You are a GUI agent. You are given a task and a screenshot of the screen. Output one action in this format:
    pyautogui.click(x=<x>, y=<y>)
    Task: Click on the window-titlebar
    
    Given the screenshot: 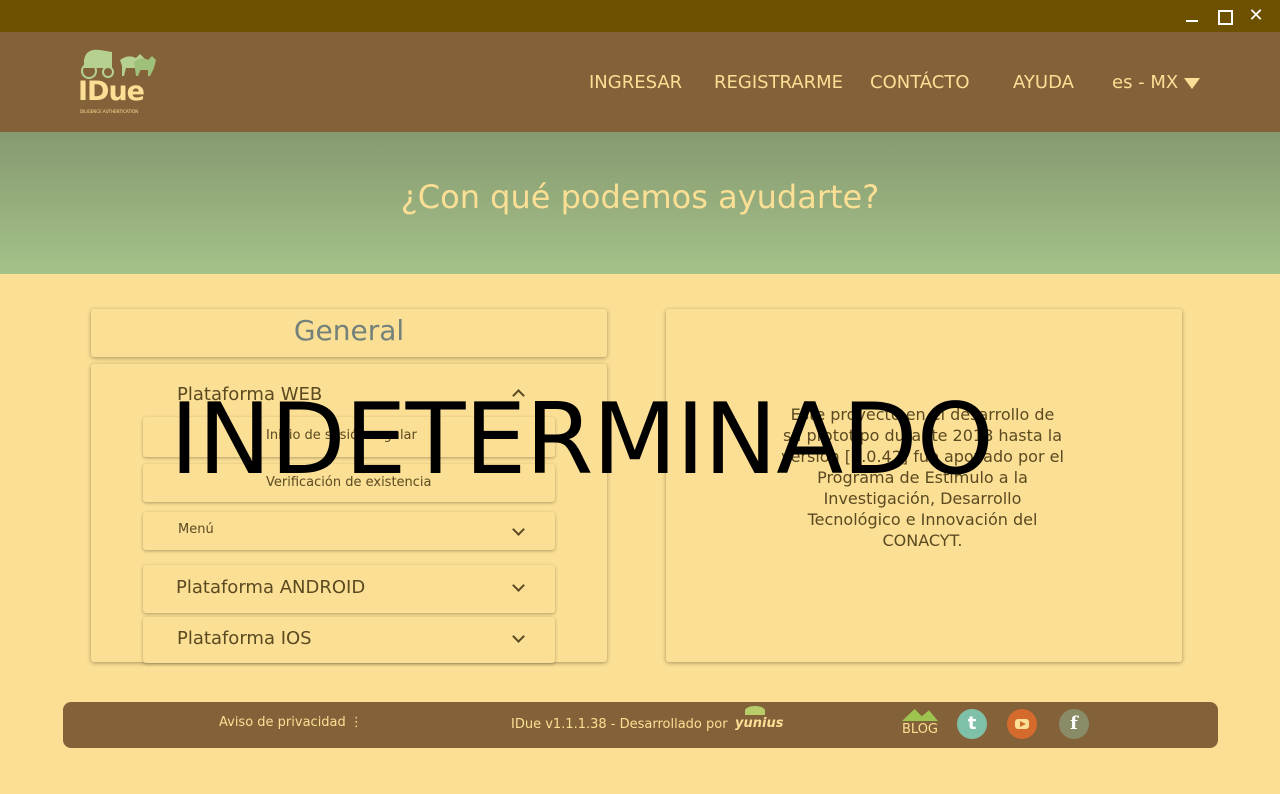 What is the action you would take?
    pyautogui.click(x=640, y=16)
    